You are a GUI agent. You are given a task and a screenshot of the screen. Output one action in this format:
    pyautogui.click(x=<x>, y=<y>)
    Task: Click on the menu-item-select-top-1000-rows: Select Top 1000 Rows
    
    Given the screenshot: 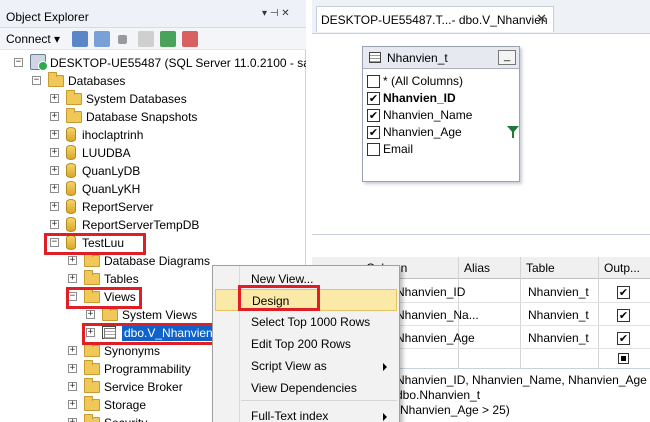 What is the action you would take?
    pyautogui.click(x=306, y=322)
    